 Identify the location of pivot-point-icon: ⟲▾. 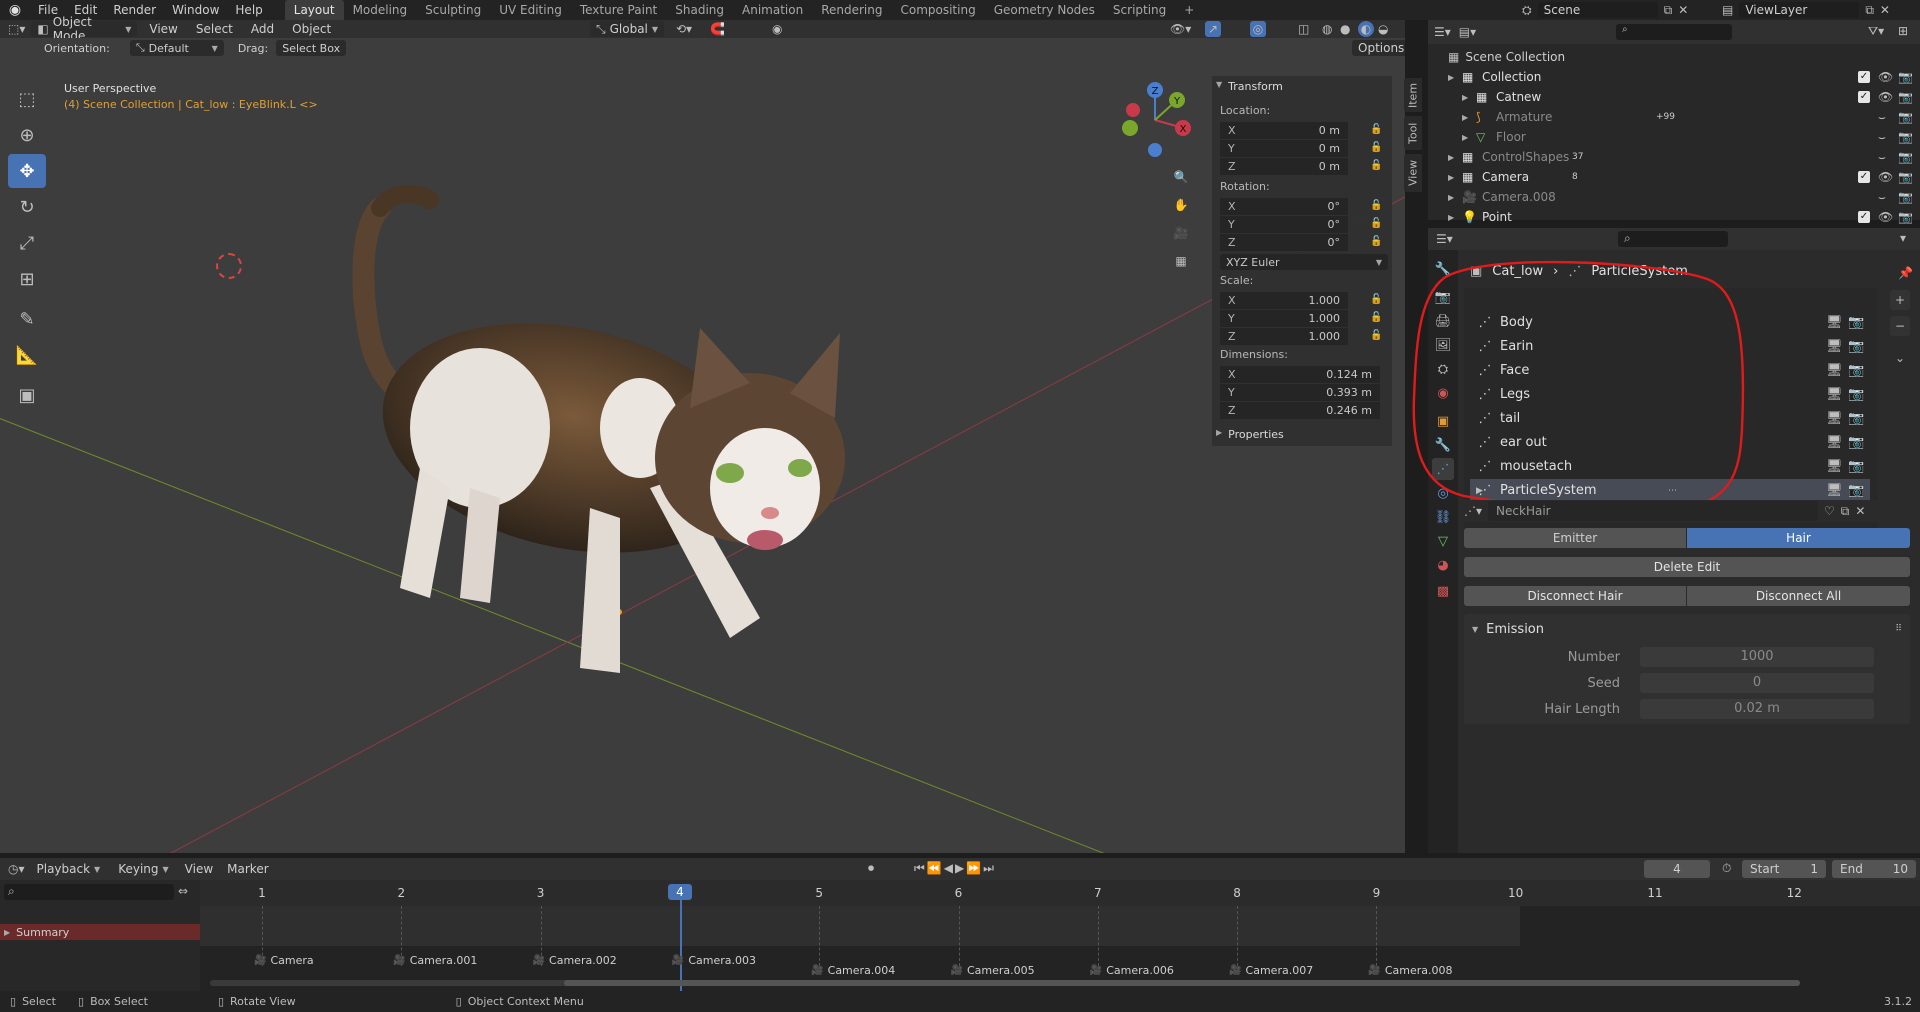
(684, 29).